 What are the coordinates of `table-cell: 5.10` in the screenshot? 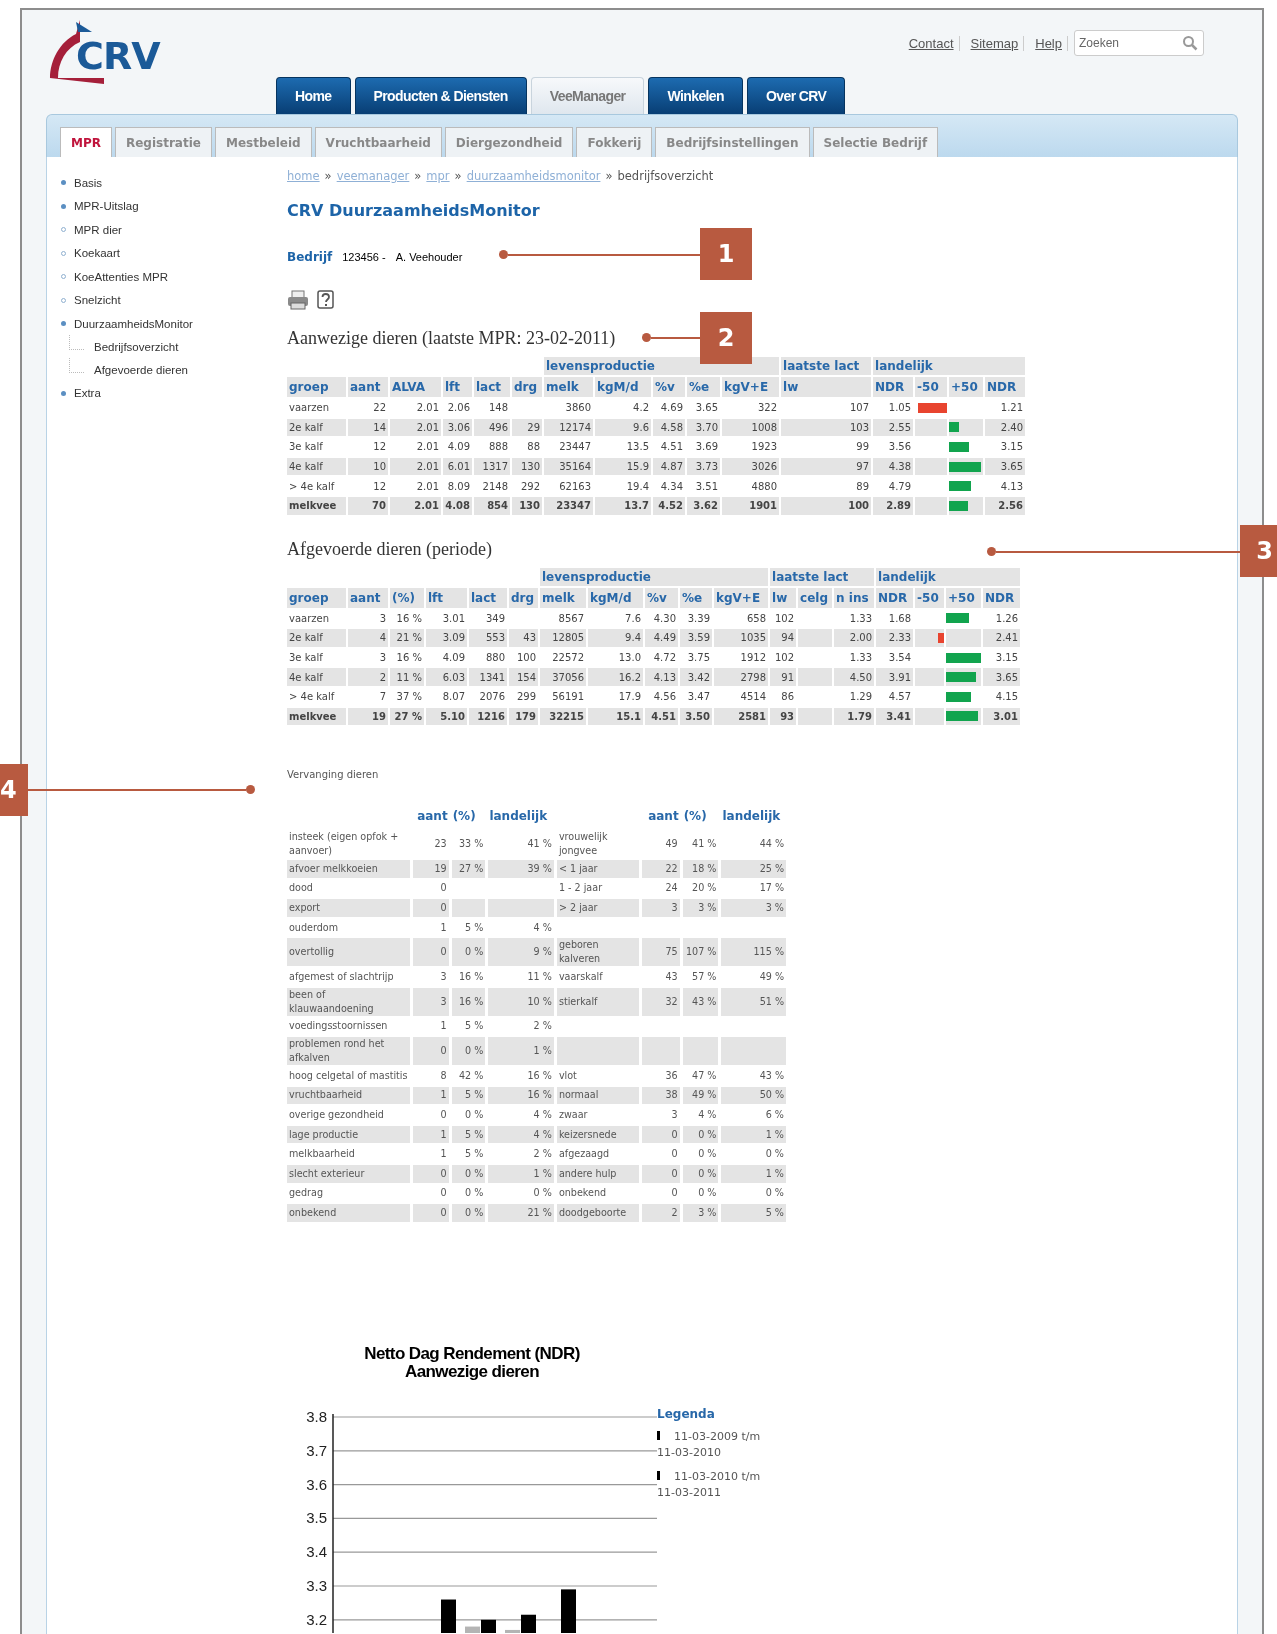 It's located at (446, 716).